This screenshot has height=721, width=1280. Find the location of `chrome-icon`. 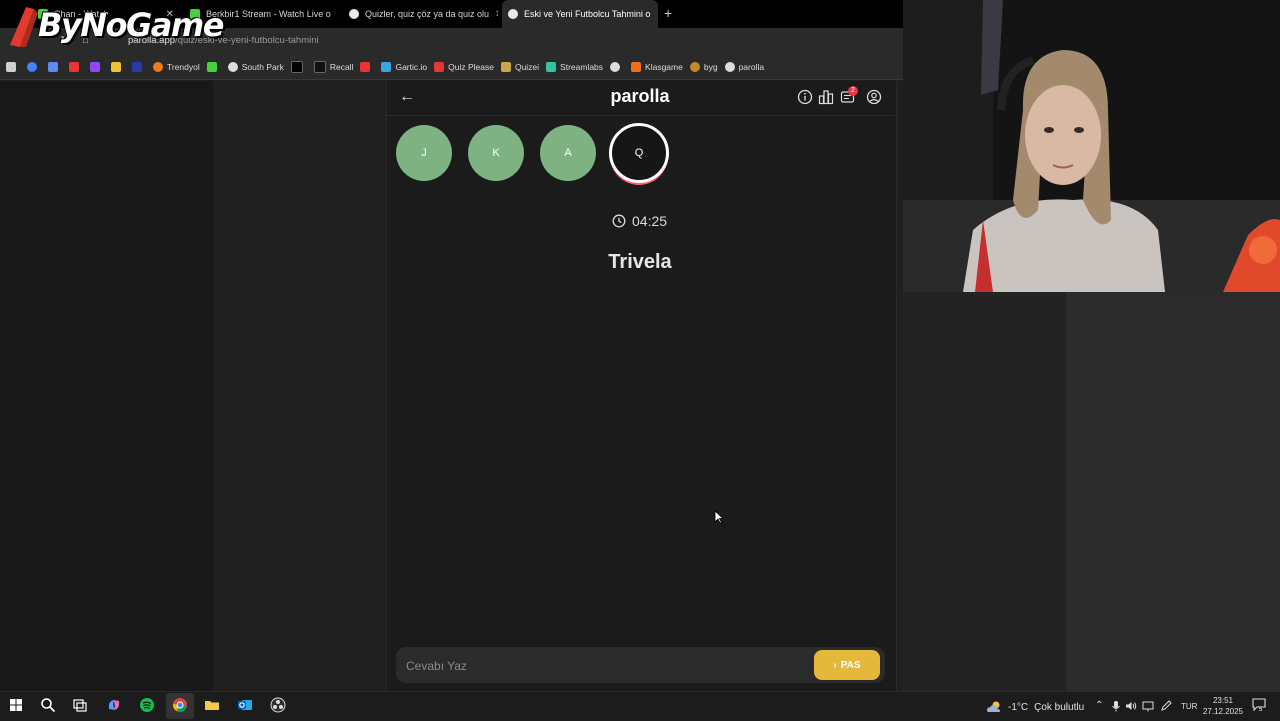

chrome-icon is located at coordinates (180, 705).